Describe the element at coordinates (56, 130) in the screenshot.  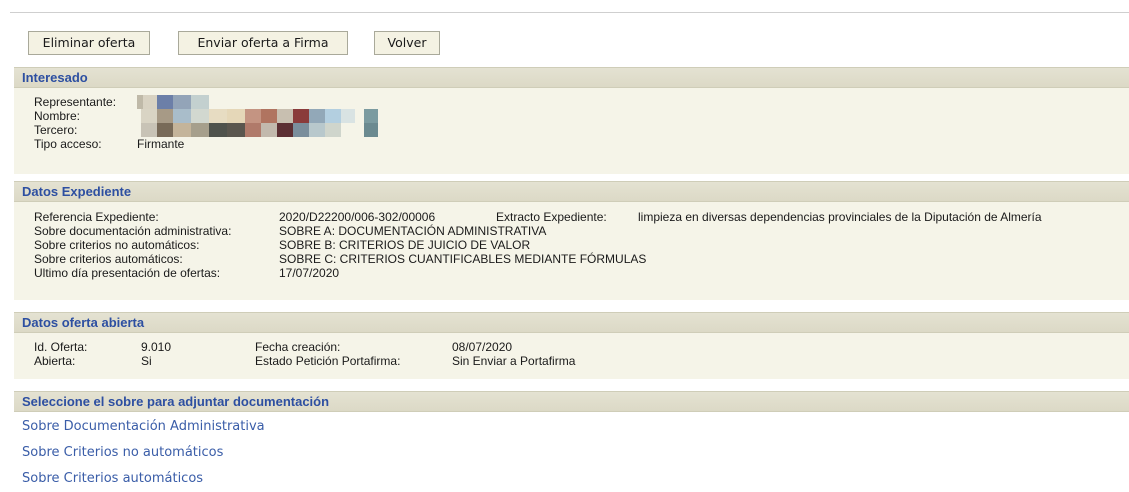
I see `tercero-label: Tercero:` at that location.